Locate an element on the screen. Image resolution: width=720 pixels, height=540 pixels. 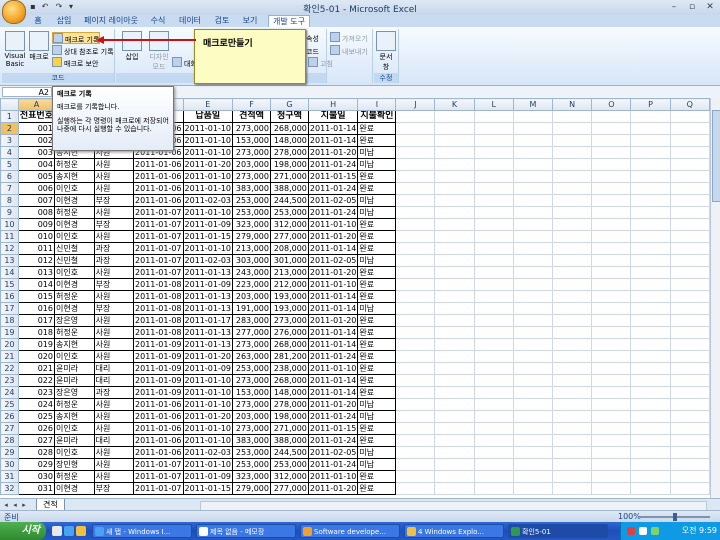
cell: 송지현 is located at coordinates (74, 176).